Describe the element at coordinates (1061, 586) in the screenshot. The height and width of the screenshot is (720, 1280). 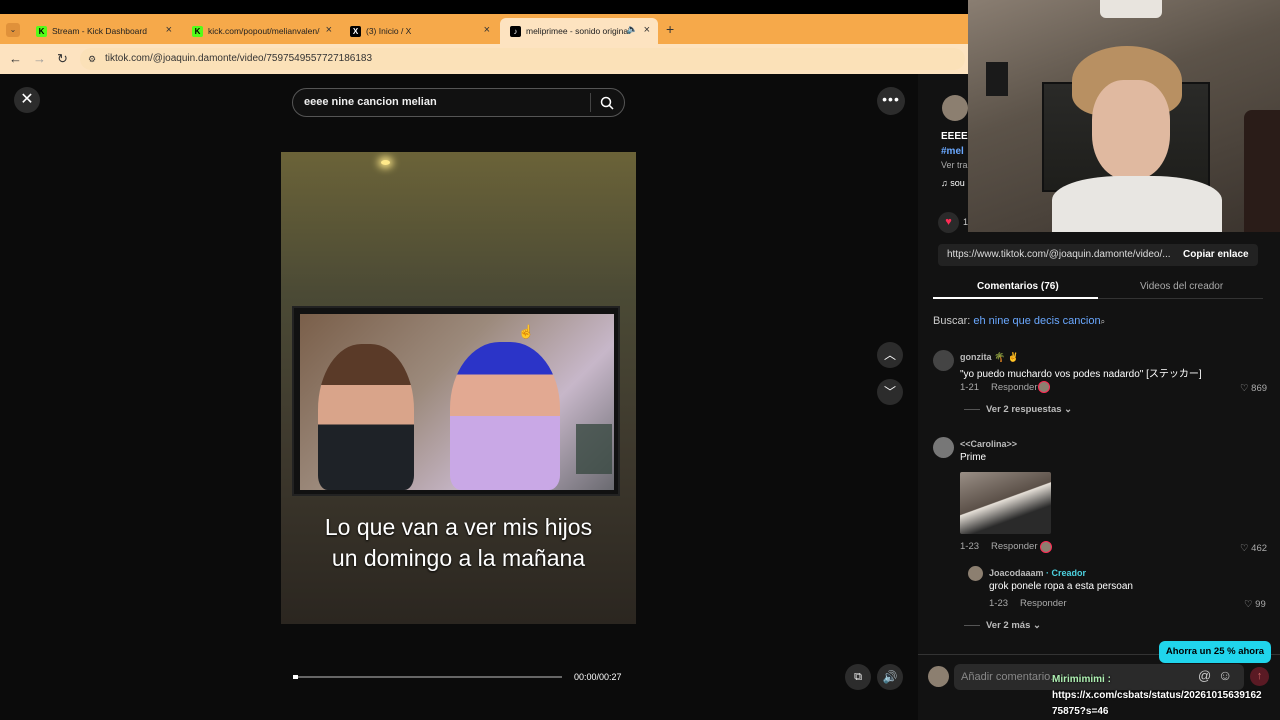
I see `comment-text: grok ponele ropa a esta persoan` at that location.